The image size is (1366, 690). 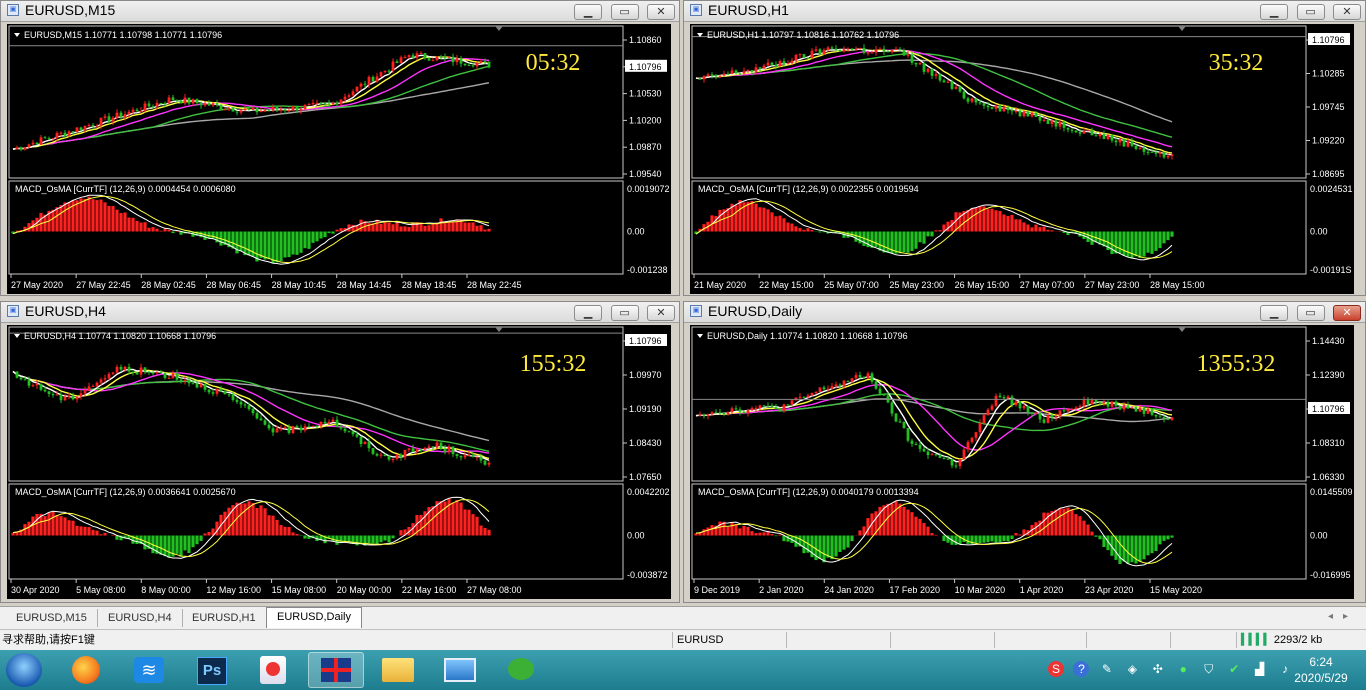 What do you see at coordinates (24, 670) in the screenshot?
I see `start-orb` at bounding box center [24, 670].